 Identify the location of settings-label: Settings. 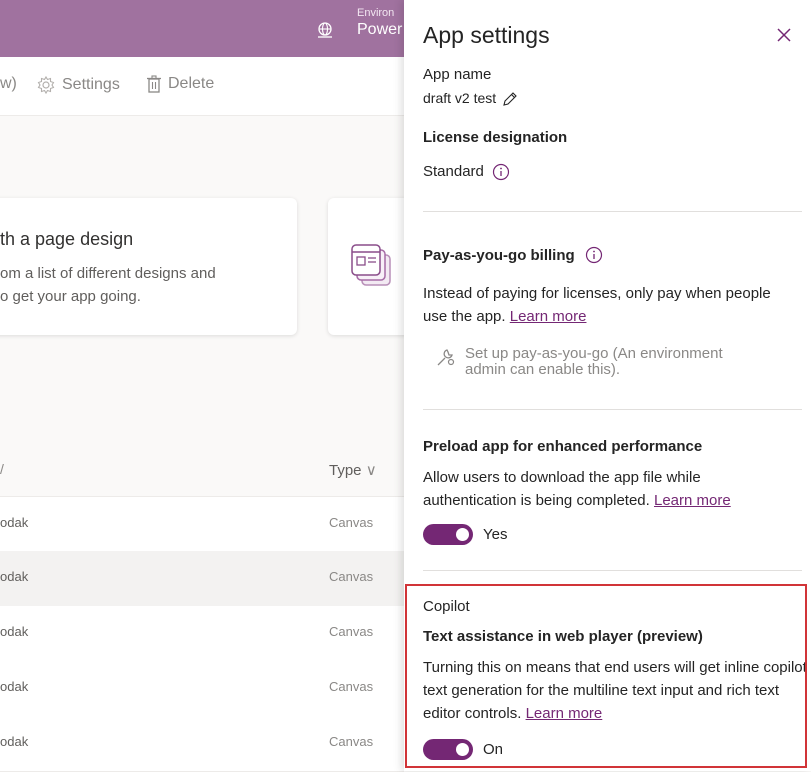
(91, 84).